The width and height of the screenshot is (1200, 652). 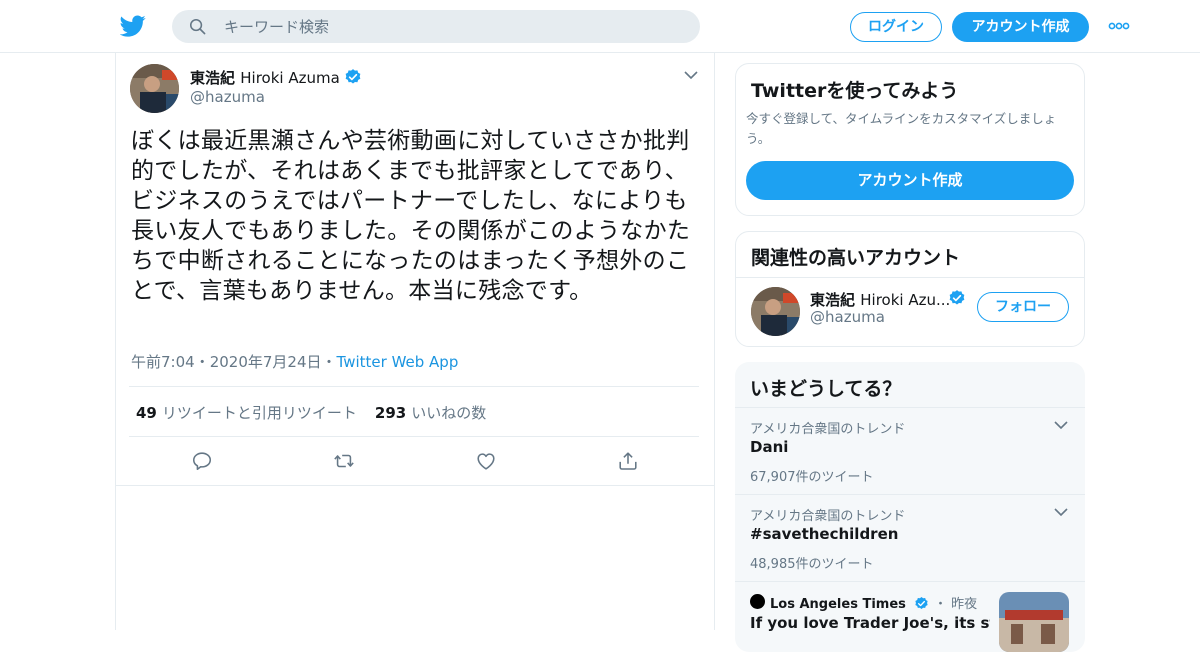 What do you see at coordinates (870, 623) in the screenshot?
I see `news-title: If you love Trader Joe's, its stances` at bounding box center [870, 623].